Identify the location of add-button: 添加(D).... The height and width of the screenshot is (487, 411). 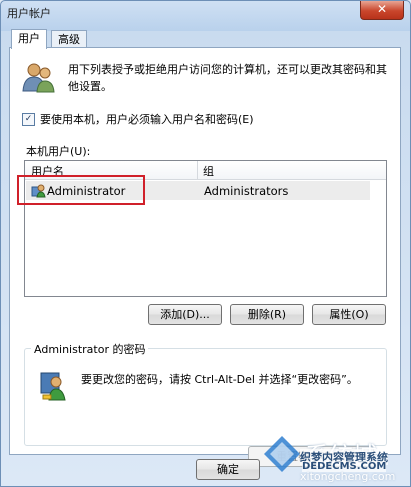
(185, 314).